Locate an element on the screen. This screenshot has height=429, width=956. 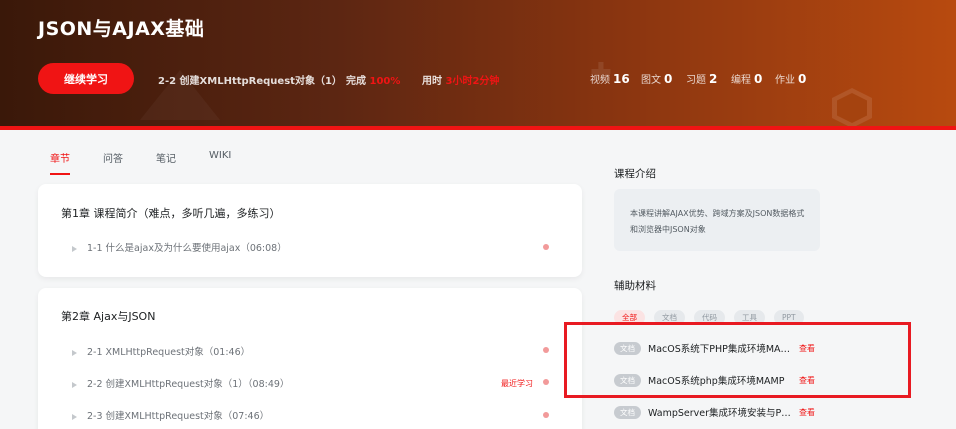
stat-video: 视频 16 is located at coordinates (610, 78).